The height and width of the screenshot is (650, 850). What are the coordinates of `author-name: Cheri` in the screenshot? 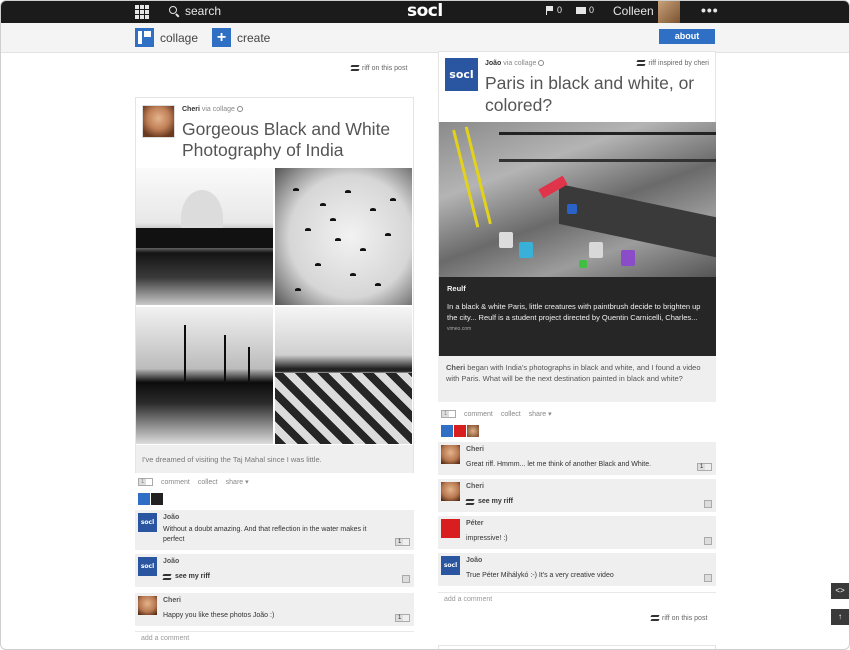 It's located at (191, 109).